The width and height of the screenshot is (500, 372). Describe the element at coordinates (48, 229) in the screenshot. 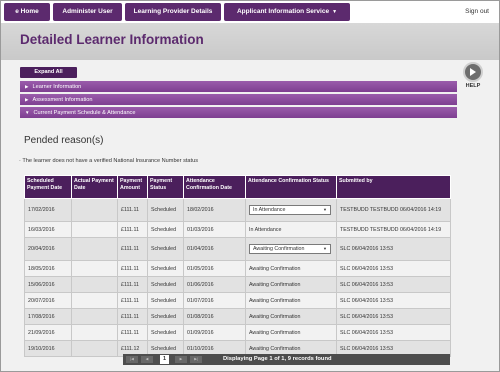

I see `cell-sched: 16/03/2016` at that location.